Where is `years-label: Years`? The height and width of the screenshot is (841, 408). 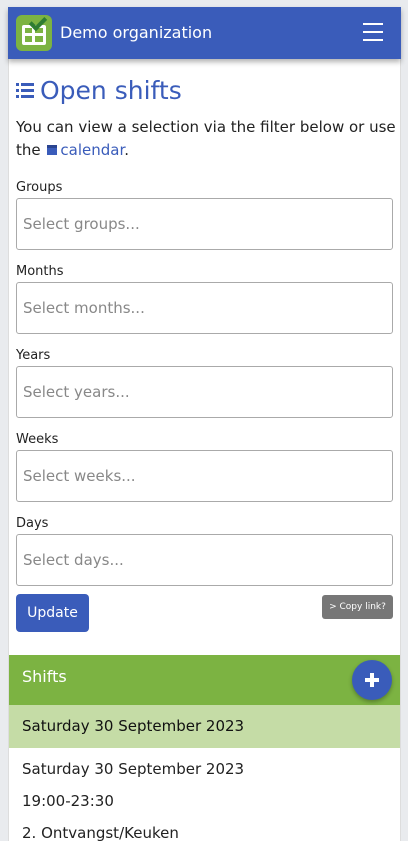 years-label: Years is located at coordinates (33, 355).